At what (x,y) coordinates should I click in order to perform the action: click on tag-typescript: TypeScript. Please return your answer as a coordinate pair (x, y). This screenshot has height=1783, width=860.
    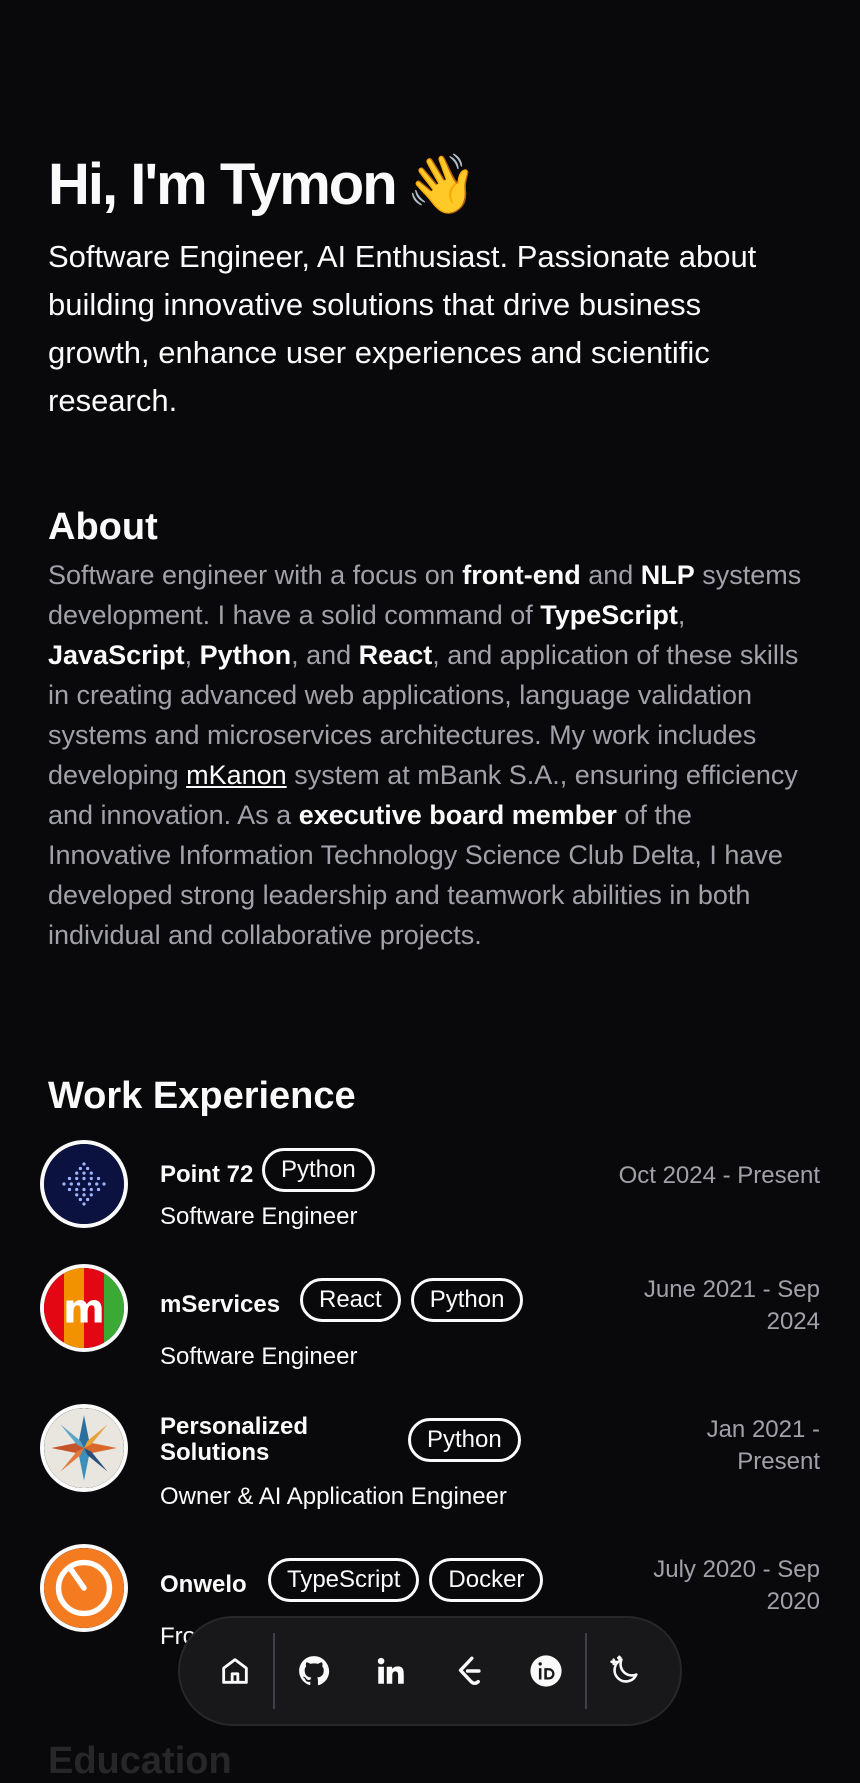
    Looking at the image, I should click on (344, 1580).